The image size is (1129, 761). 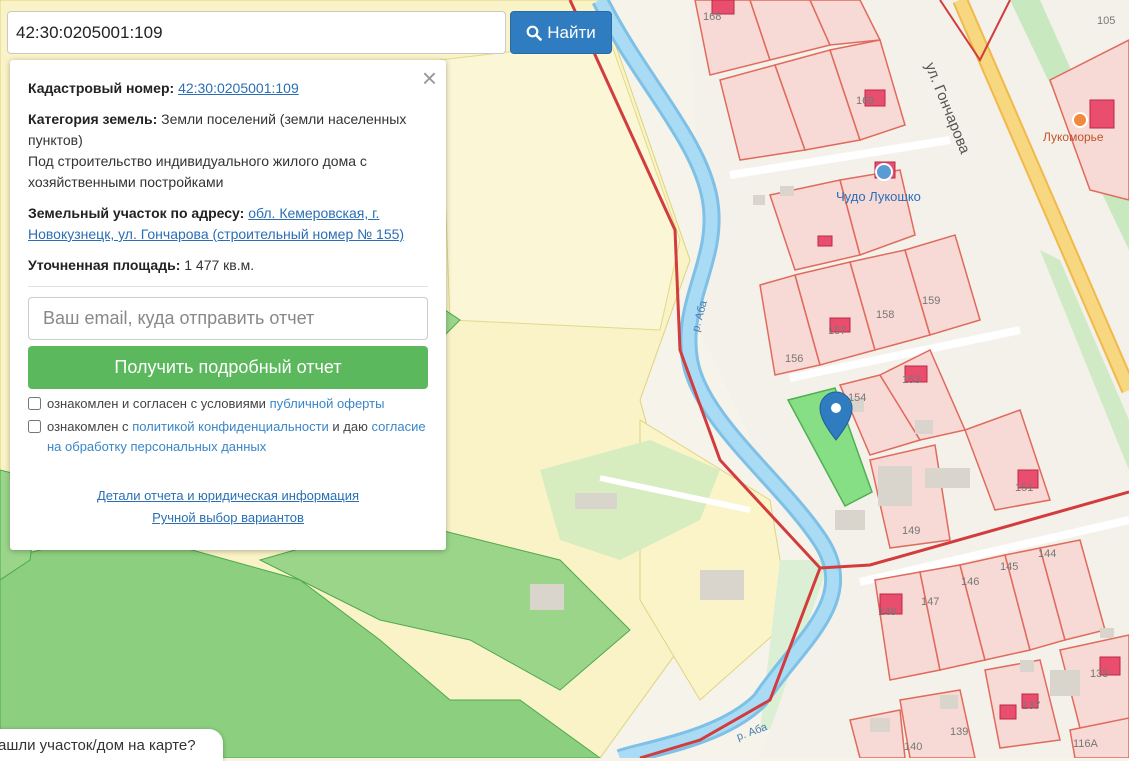 What do you see at coordinates (93, 119) in the screenshot?
I see `category-label: Категория земель:` at bounding box center [93, 119].